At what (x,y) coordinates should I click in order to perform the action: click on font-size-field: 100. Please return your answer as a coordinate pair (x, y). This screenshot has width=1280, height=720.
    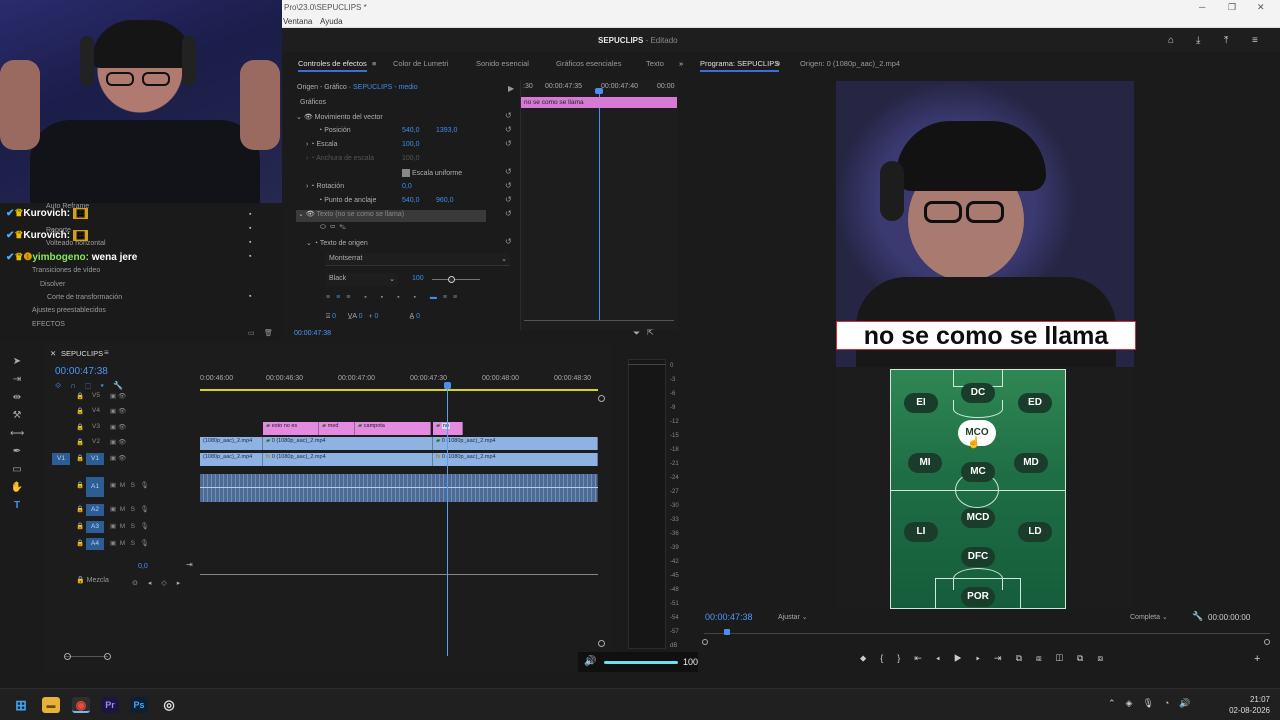
    Looking at the image, I should click on (418, 281).